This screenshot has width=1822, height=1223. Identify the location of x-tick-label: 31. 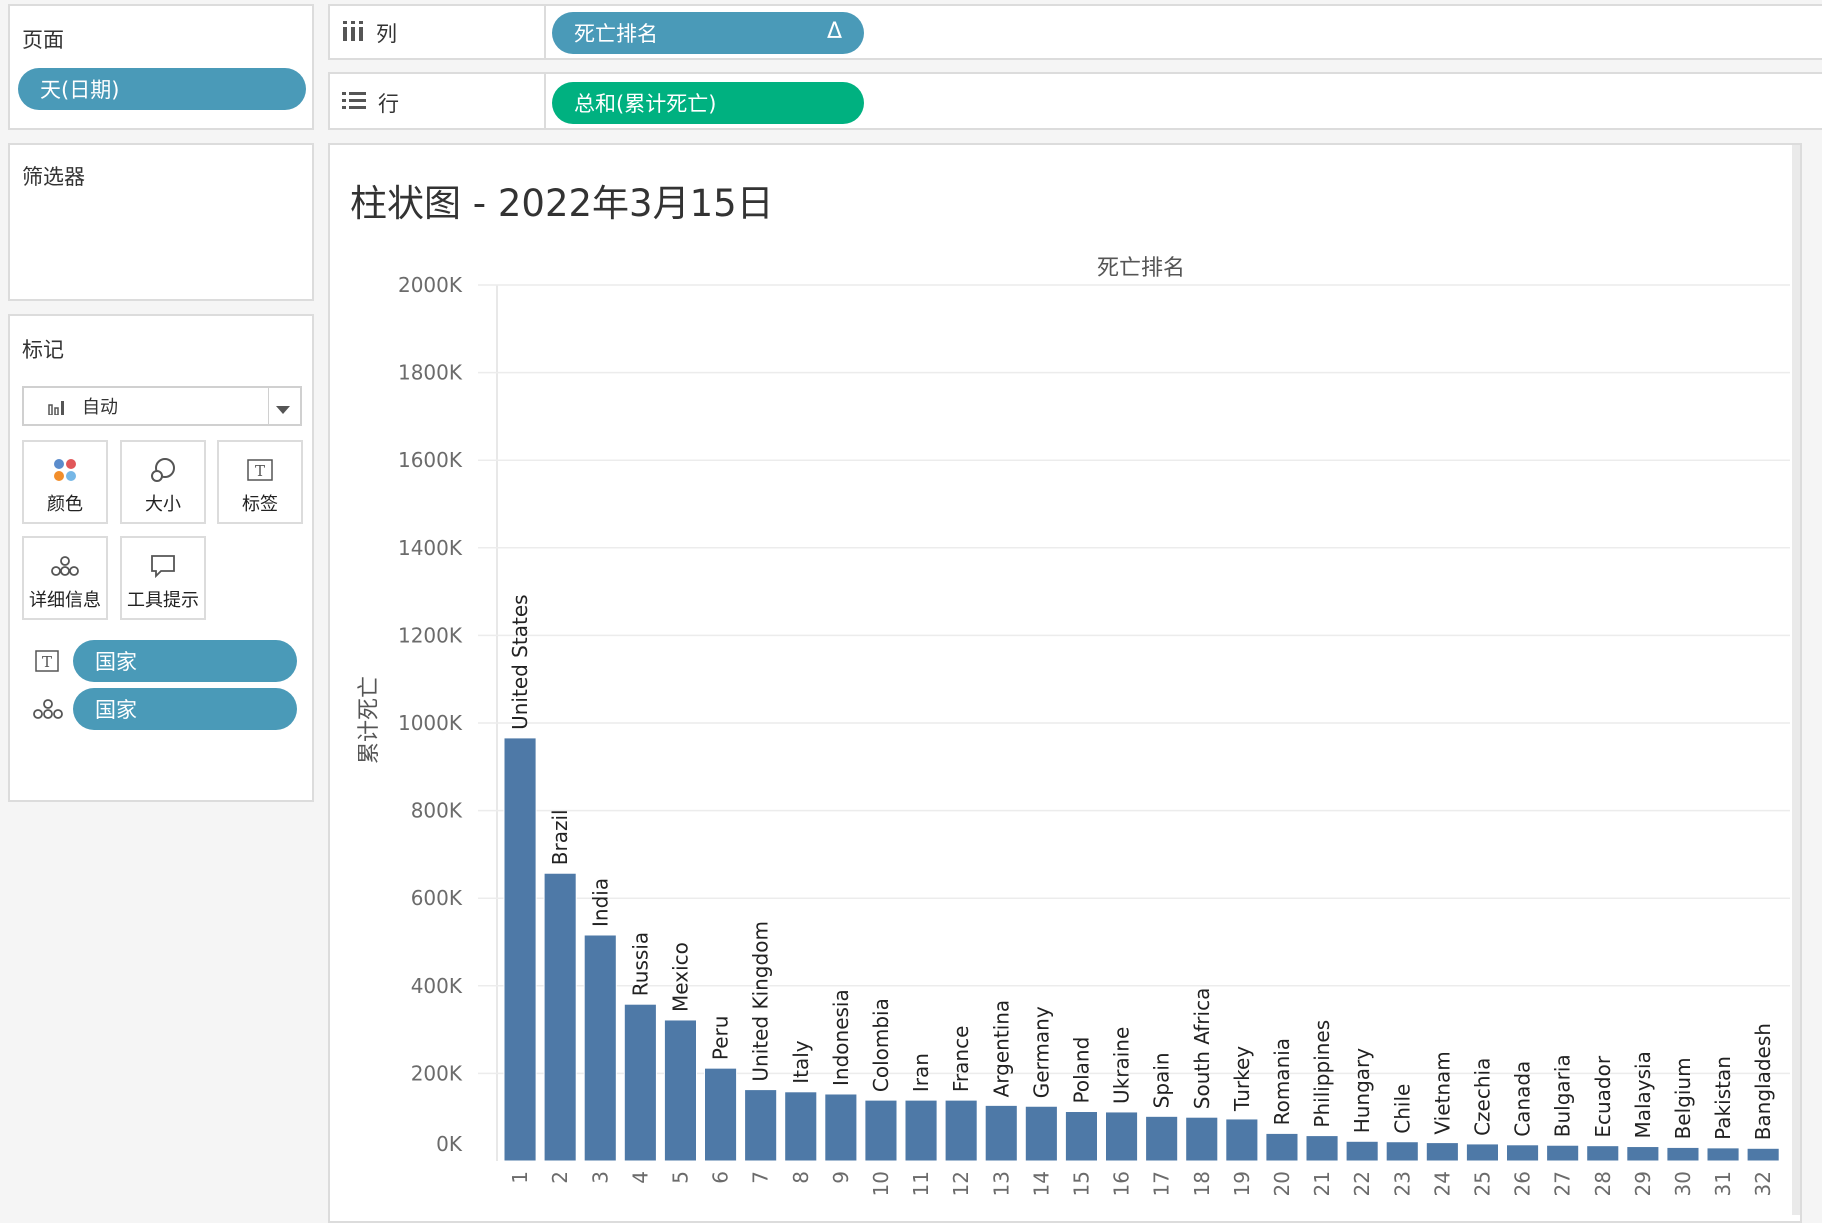
(1723, 1183).